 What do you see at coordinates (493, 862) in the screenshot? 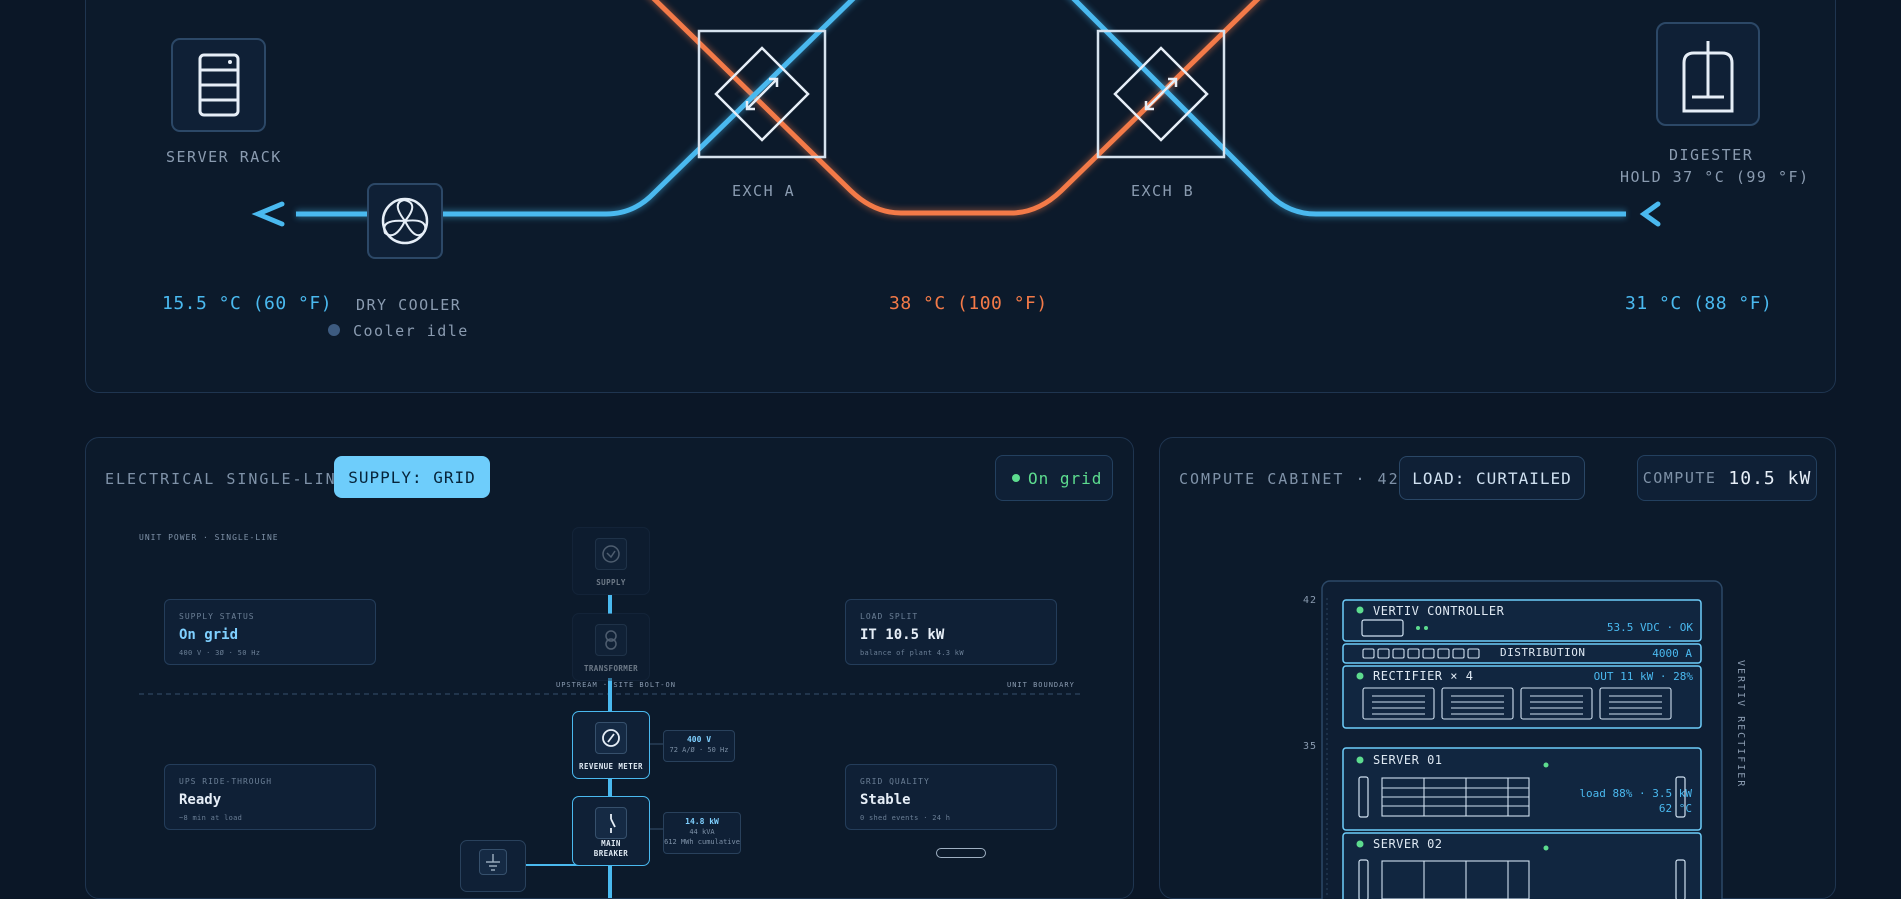
I see `ground-icon` at bounding box center [493, 862].